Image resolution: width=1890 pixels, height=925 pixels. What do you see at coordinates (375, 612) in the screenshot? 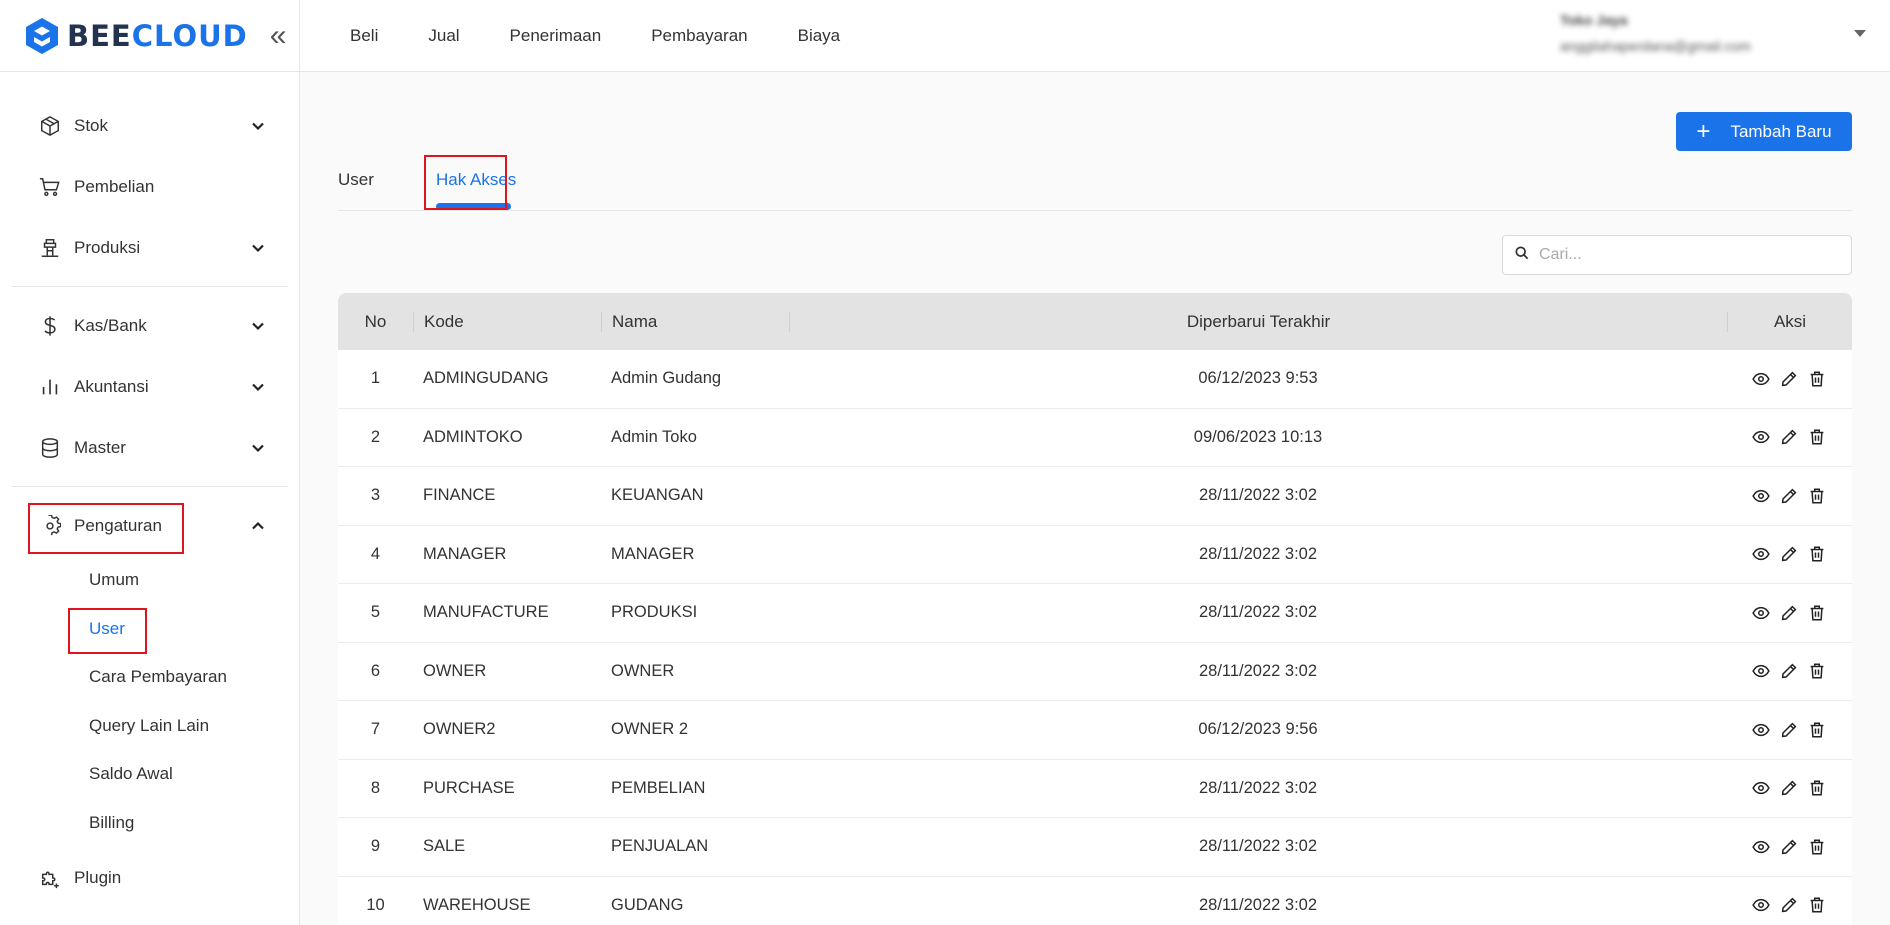
I see `cell-no: 5` at bounding box center [375, 612].